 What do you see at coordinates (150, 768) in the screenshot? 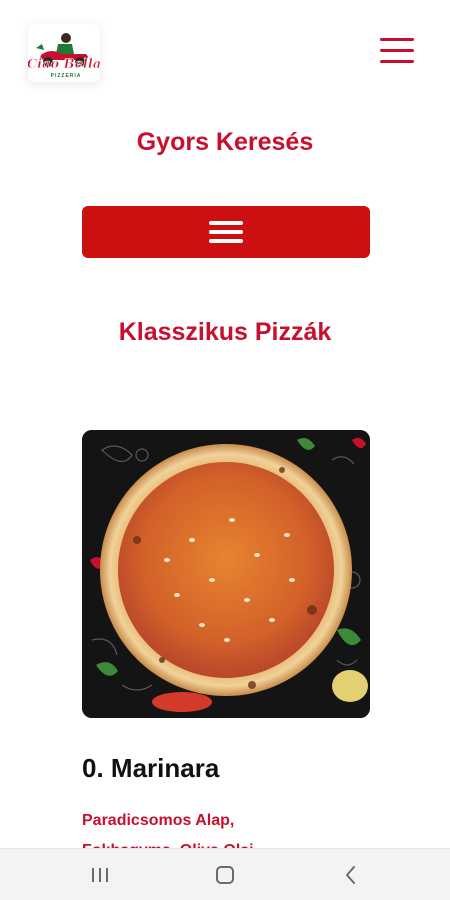
I see `product-name: 0. Marinara` at bounding box center [150, 768].